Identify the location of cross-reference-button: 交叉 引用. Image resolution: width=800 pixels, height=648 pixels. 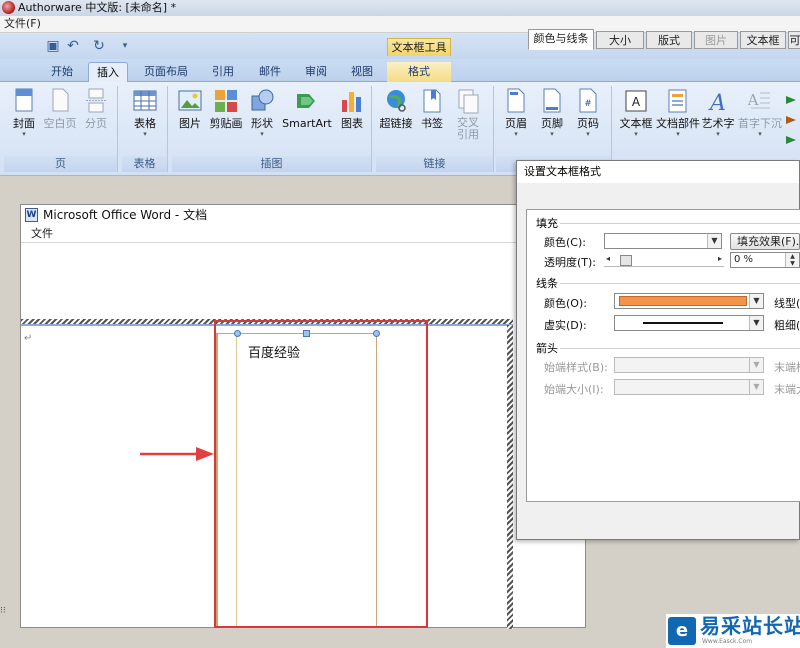
(468, 123).